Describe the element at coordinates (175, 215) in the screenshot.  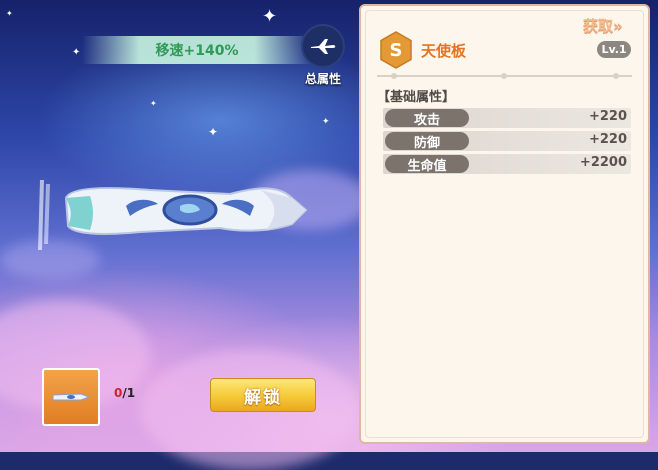
I see `skateboard-image` at that location.